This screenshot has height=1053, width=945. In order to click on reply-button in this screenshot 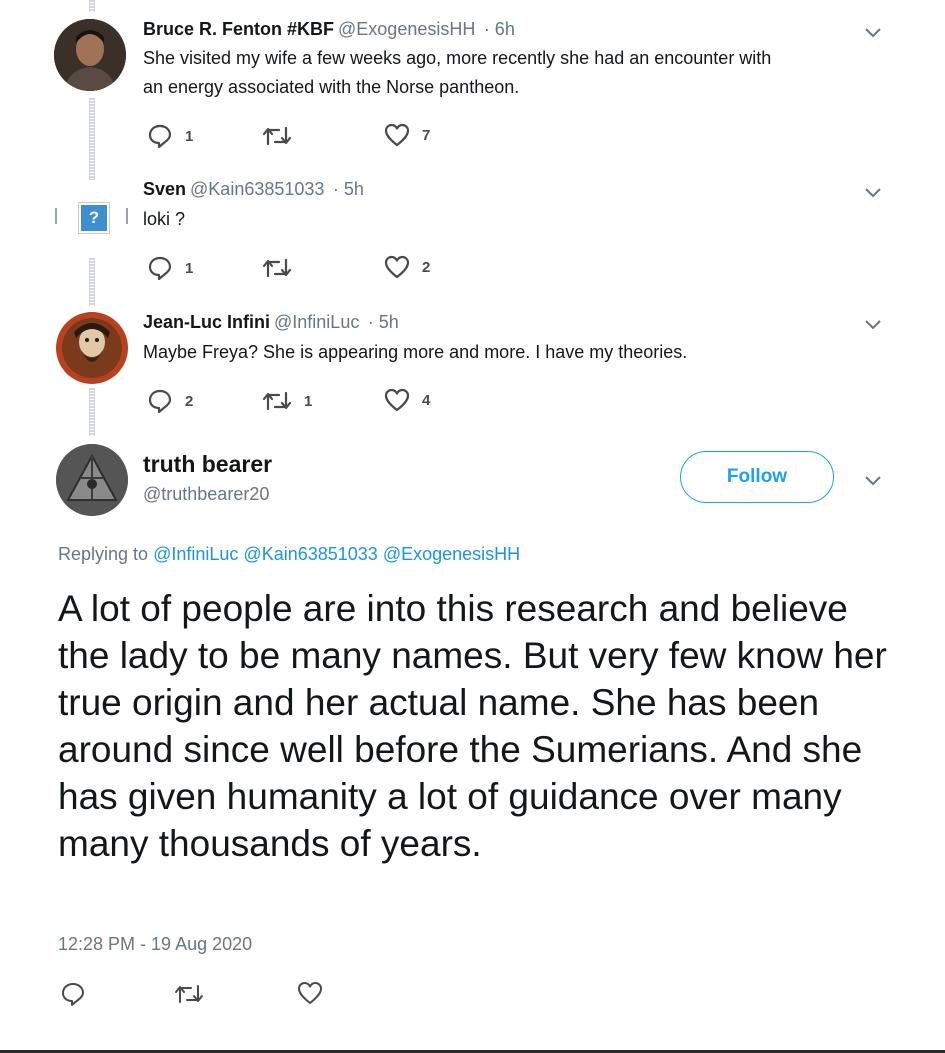, I will do `click(73, 994)`.